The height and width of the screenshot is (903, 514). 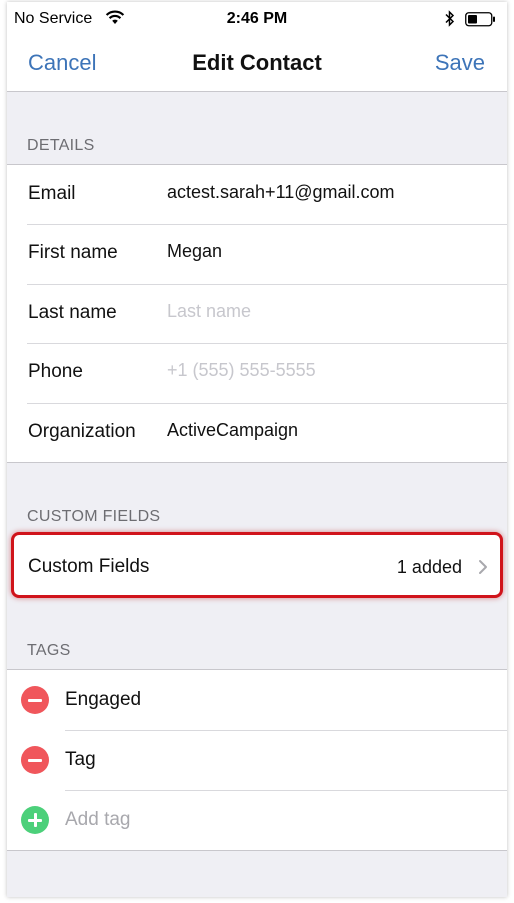 What do you see at coordinates (61, 145) in the screenshot?
I see `details-section-header: DETAILS` at bounding box center [61, 145].